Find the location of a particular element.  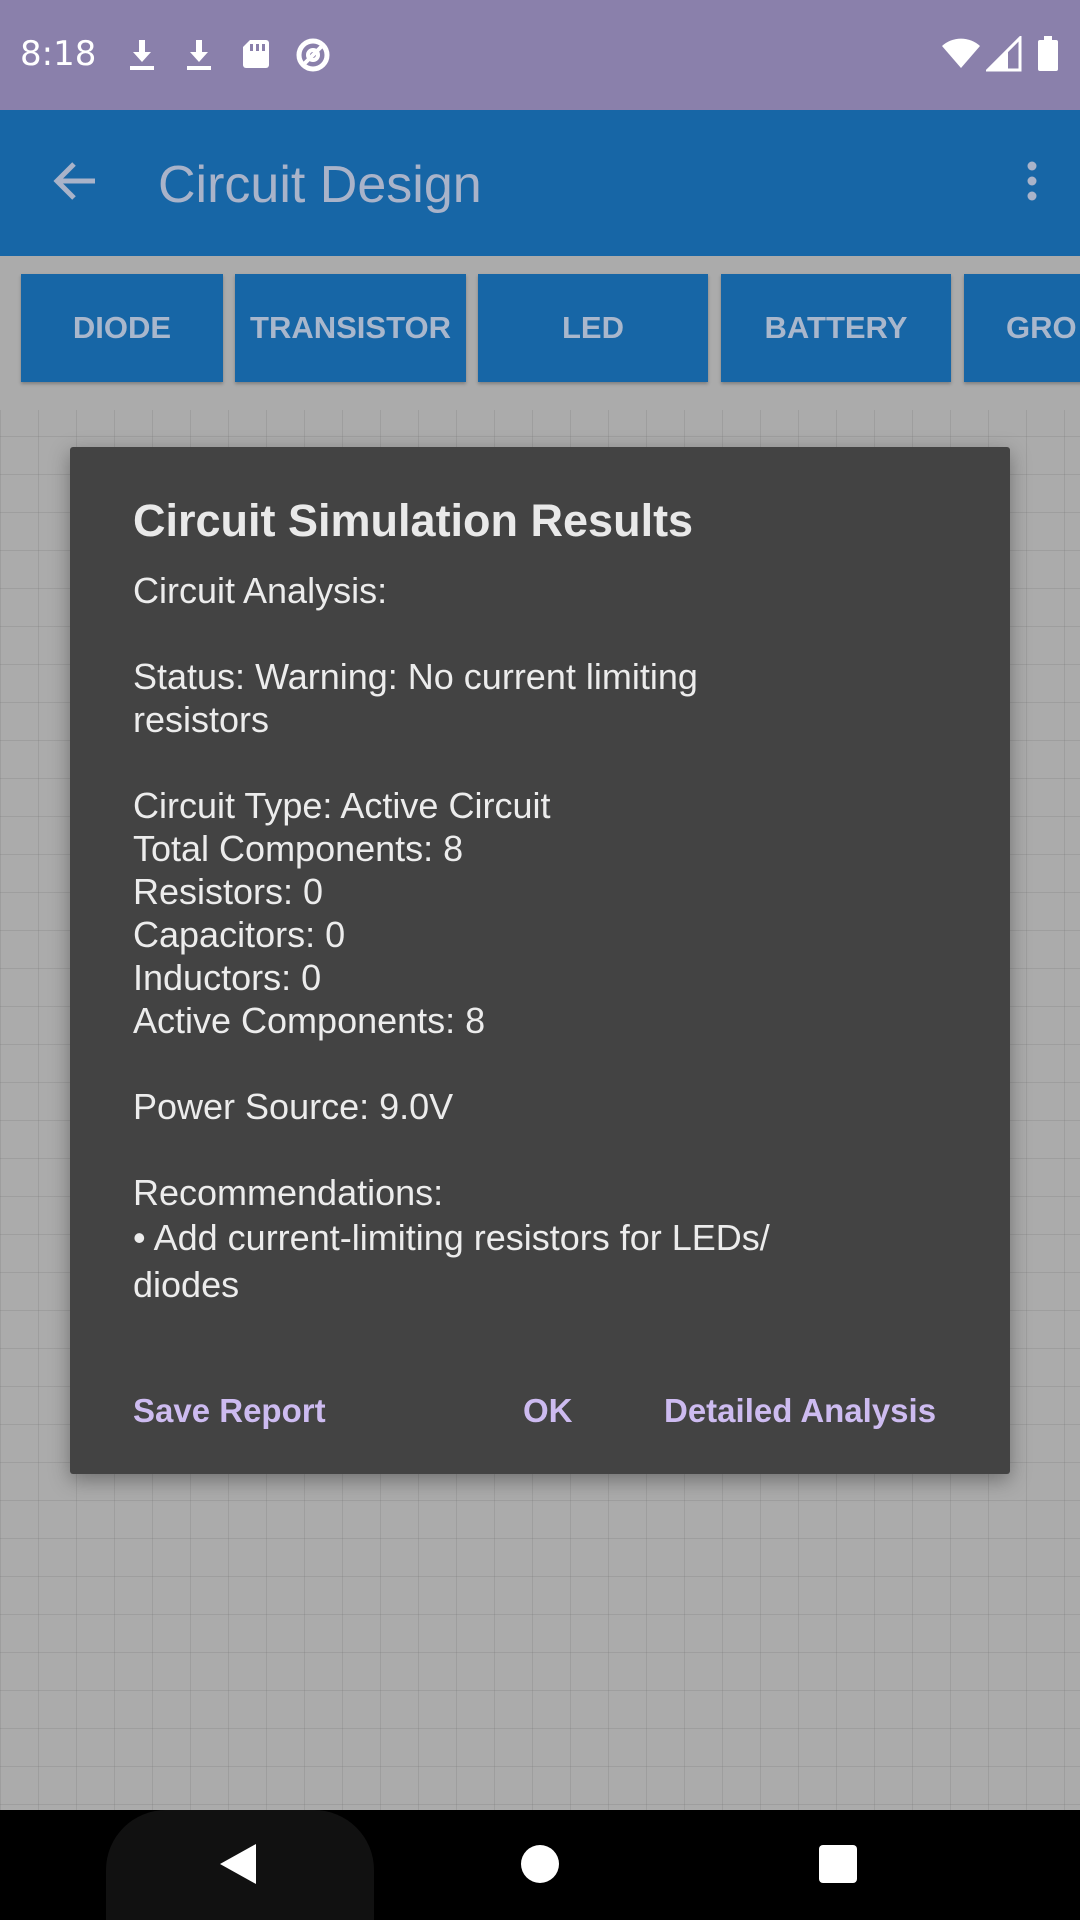

square-recents-icon is located at coordinates (838, 1866).